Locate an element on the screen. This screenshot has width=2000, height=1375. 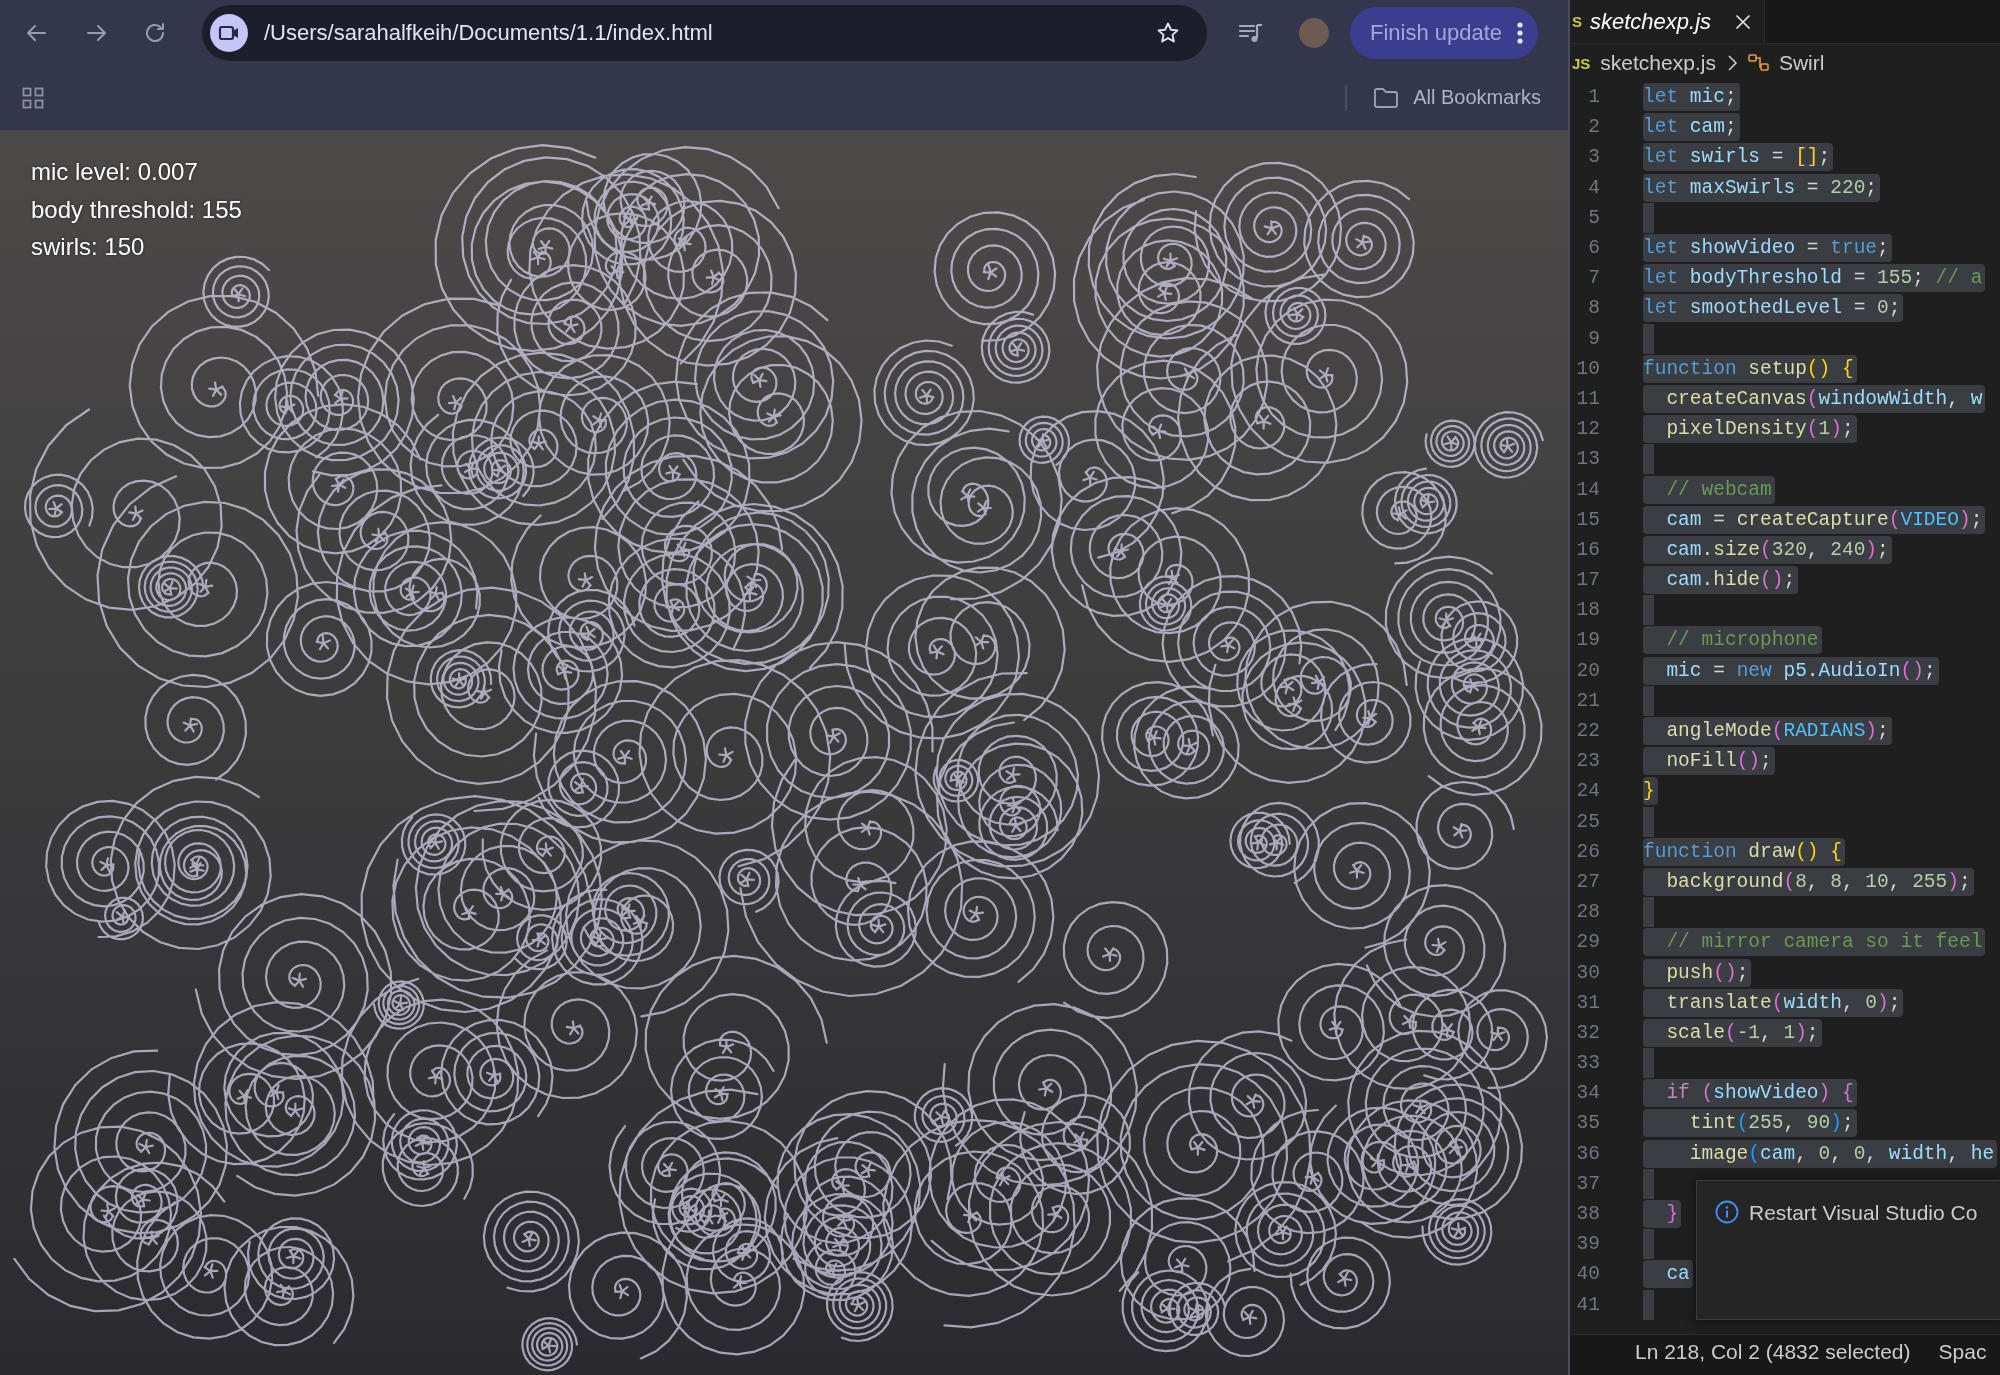
line-number: 14 is located at coordinates (1587, 489).